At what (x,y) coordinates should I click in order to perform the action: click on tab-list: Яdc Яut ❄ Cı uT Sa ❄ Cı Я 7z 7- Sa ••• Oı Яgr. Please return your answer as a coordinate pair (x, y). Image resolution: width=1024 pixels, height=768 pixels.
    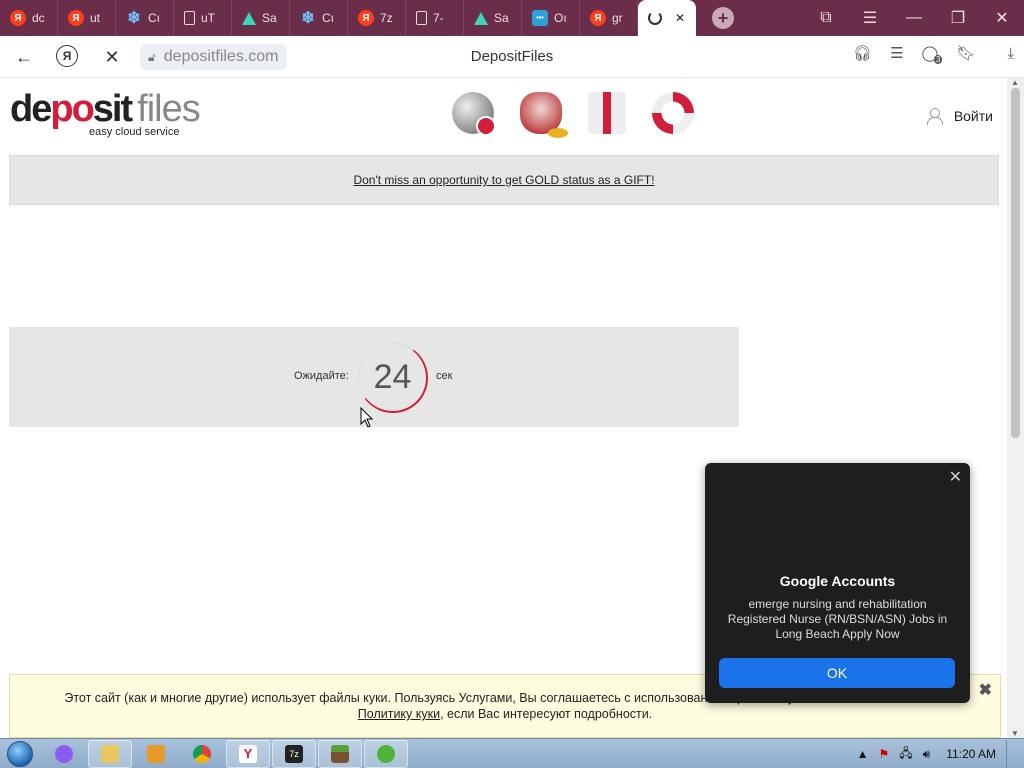
    Looking at the image, I should click on (319, 18).